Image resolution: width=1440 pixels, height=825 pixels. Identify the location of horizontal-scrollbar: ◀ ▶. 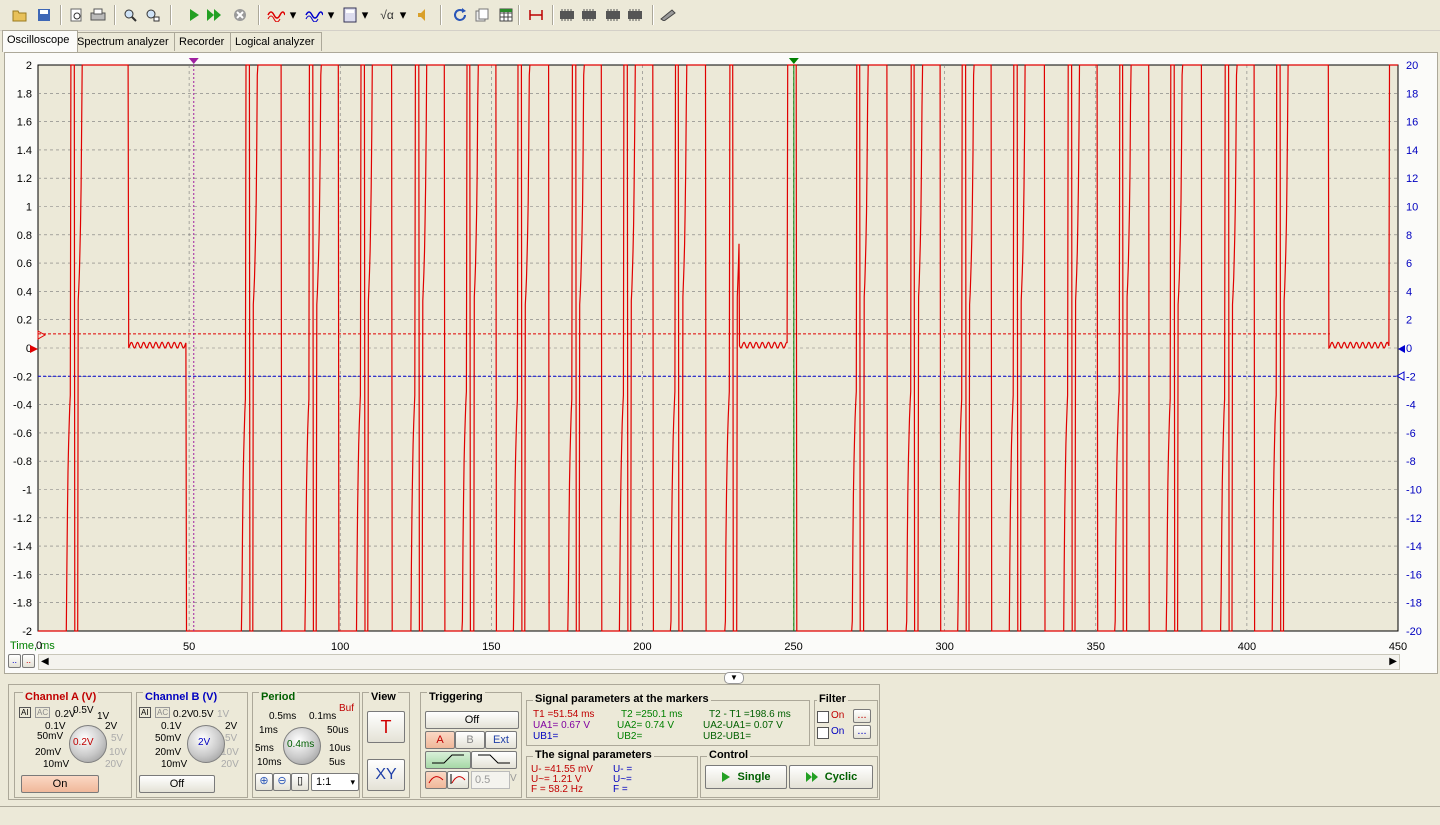
(719, 662).